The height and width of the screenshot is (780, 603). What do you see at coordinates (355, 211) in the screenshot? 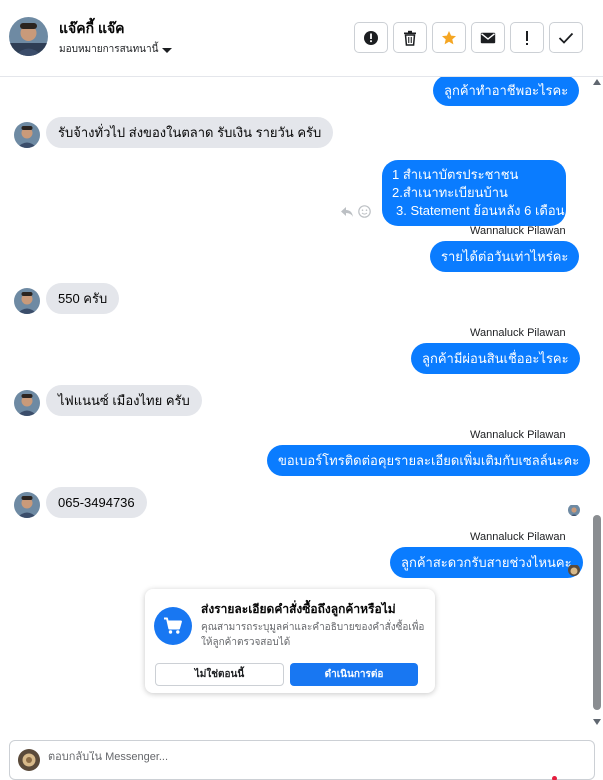
I see `message-actions` at bounding box center [355, 211].